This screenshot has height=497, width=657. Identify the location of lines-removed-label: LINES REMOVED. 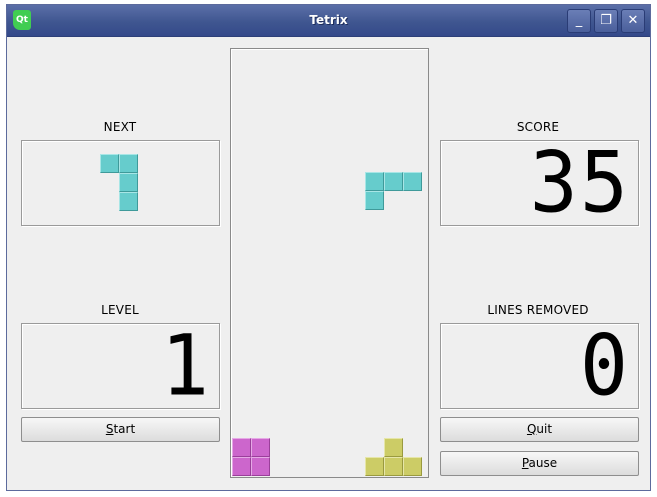
(538, 310).